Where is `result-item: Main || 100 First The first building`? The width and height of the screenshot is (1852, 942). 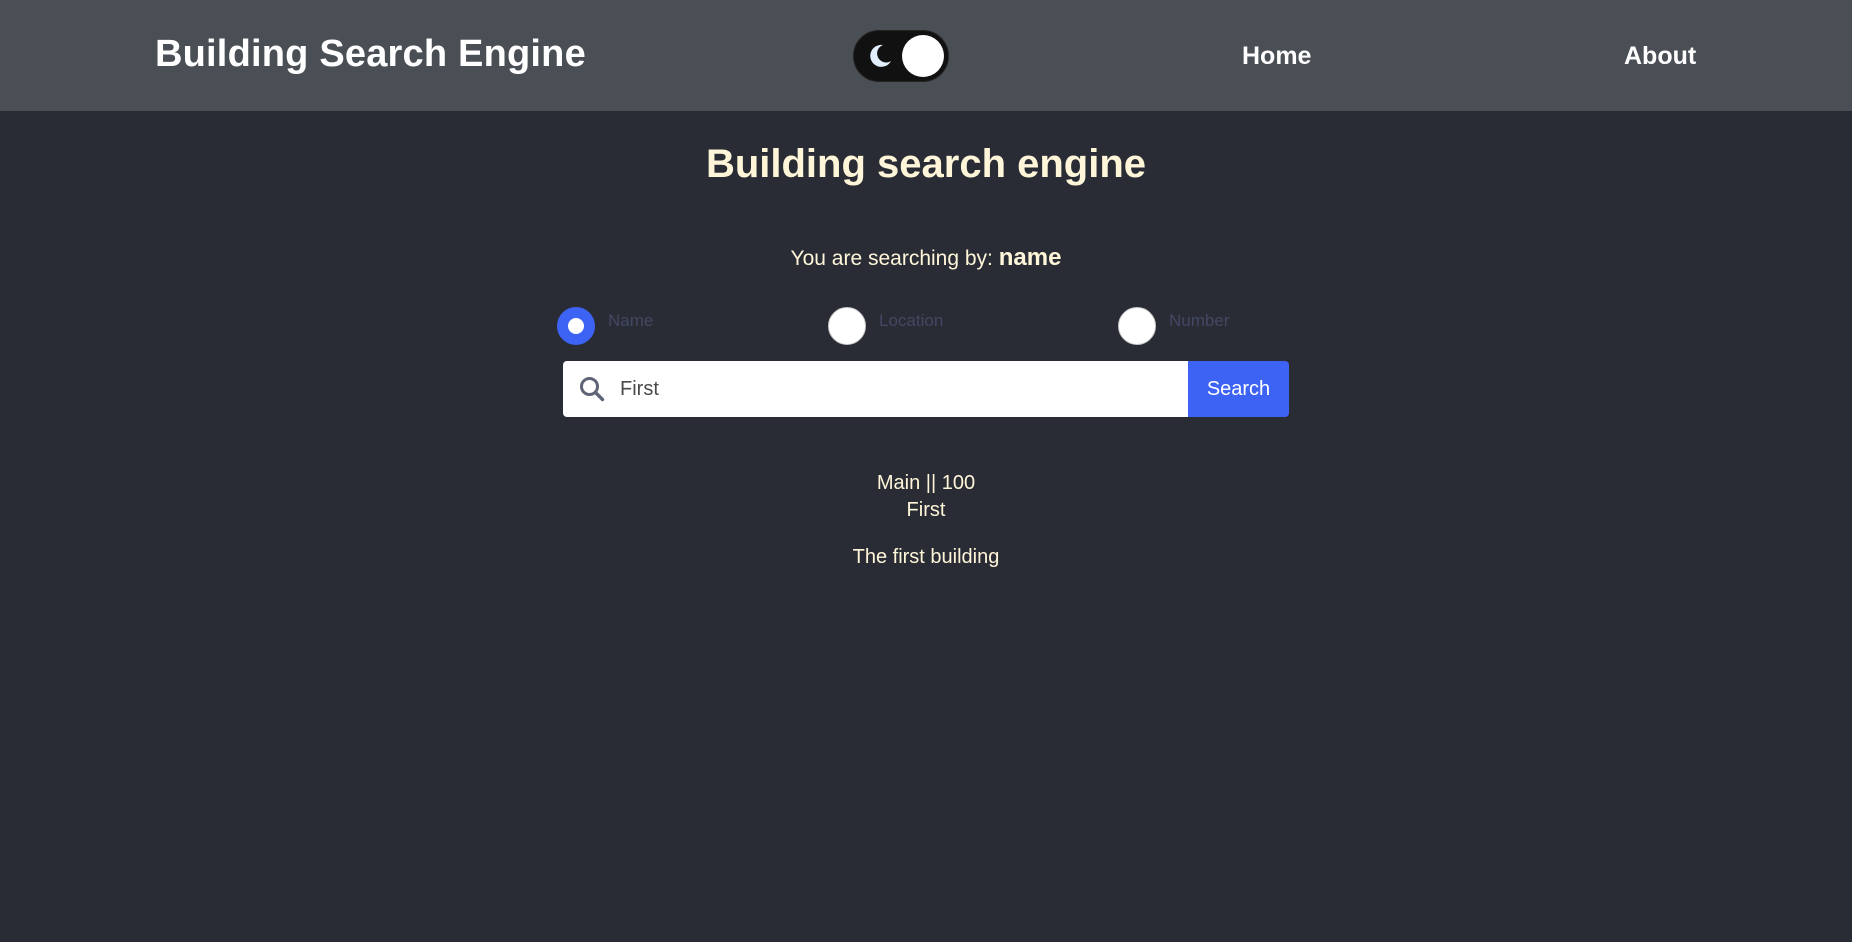
result-item: Main || 100 First The first building is located at coordinates (926, 520).